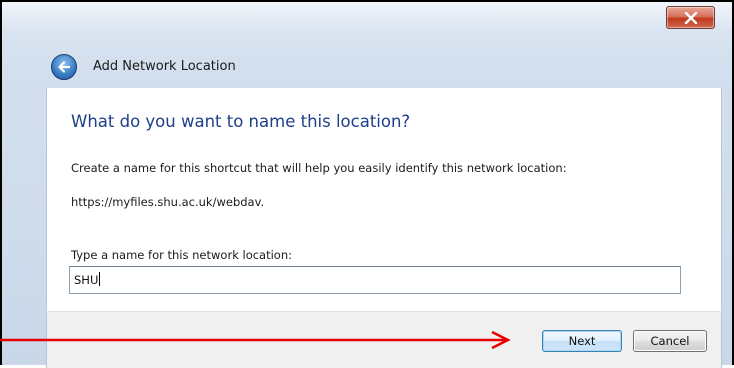 The width and height of the screenshot is (734, 368). Describe the element at coordinates (168, 202) in the screenshot. I see `network-location-url: https://myfiles.shu.ac.uk/webdav.` at that location.